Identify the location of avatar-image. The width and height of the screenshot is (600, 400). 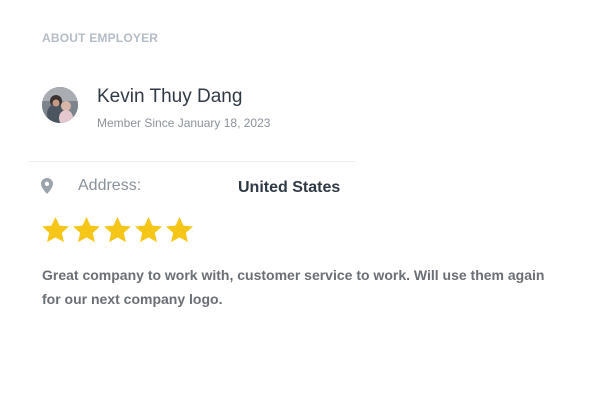
(60, 105).